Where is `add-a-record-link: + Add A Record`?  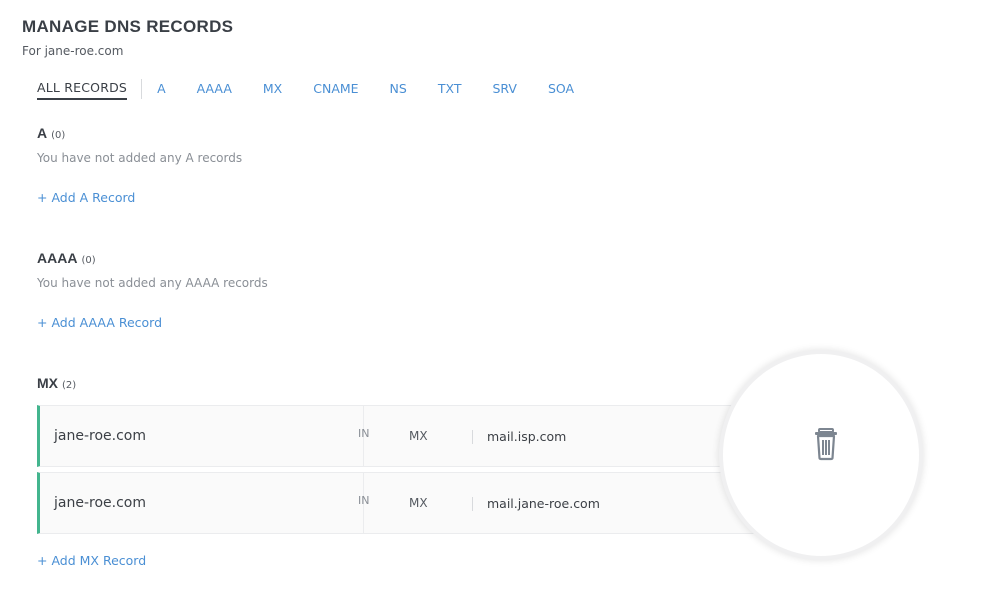 add-a-record-link: + Add A Record is located at coordinates (86, 197).